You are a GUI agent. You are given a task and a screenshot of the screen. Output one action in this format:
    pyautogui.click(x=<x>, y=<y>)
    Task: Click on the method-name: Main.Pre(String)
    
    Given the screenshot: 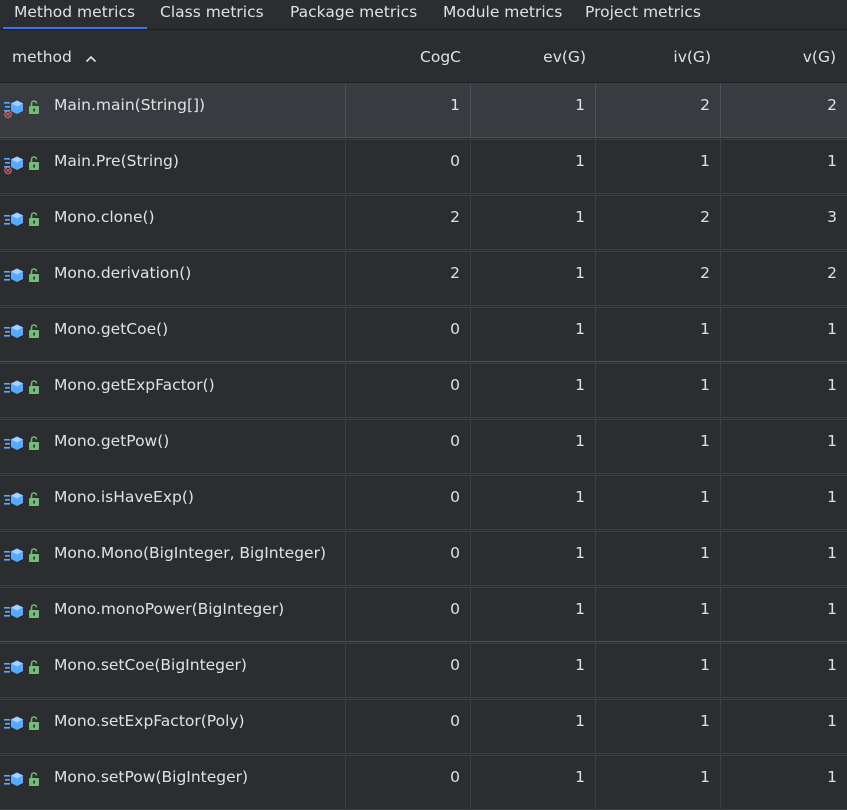 What is the action you would take?
    pyautogui.click(x=116, y=161)
    